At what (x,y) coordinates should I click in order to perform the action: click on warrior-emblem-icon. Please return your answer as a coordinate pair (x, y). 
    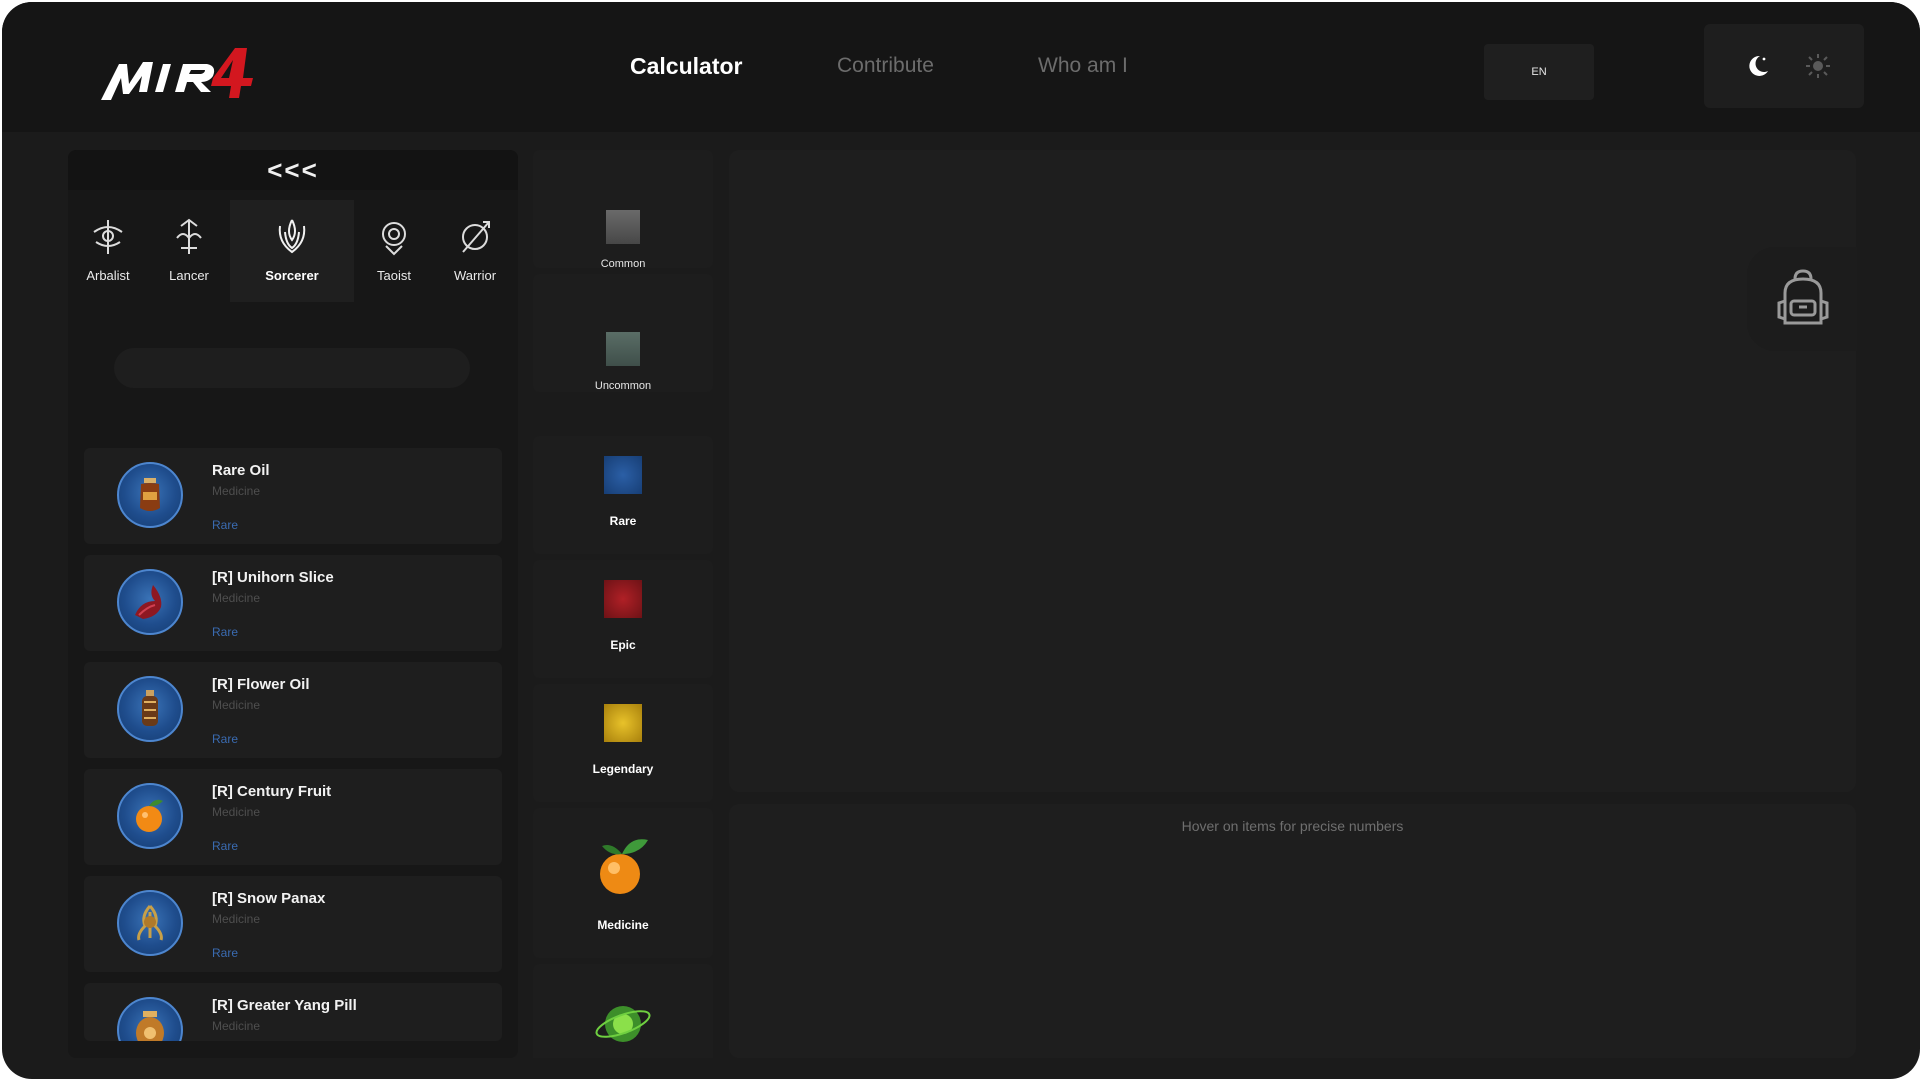
    Looking at the image, I should click on (476, 237).